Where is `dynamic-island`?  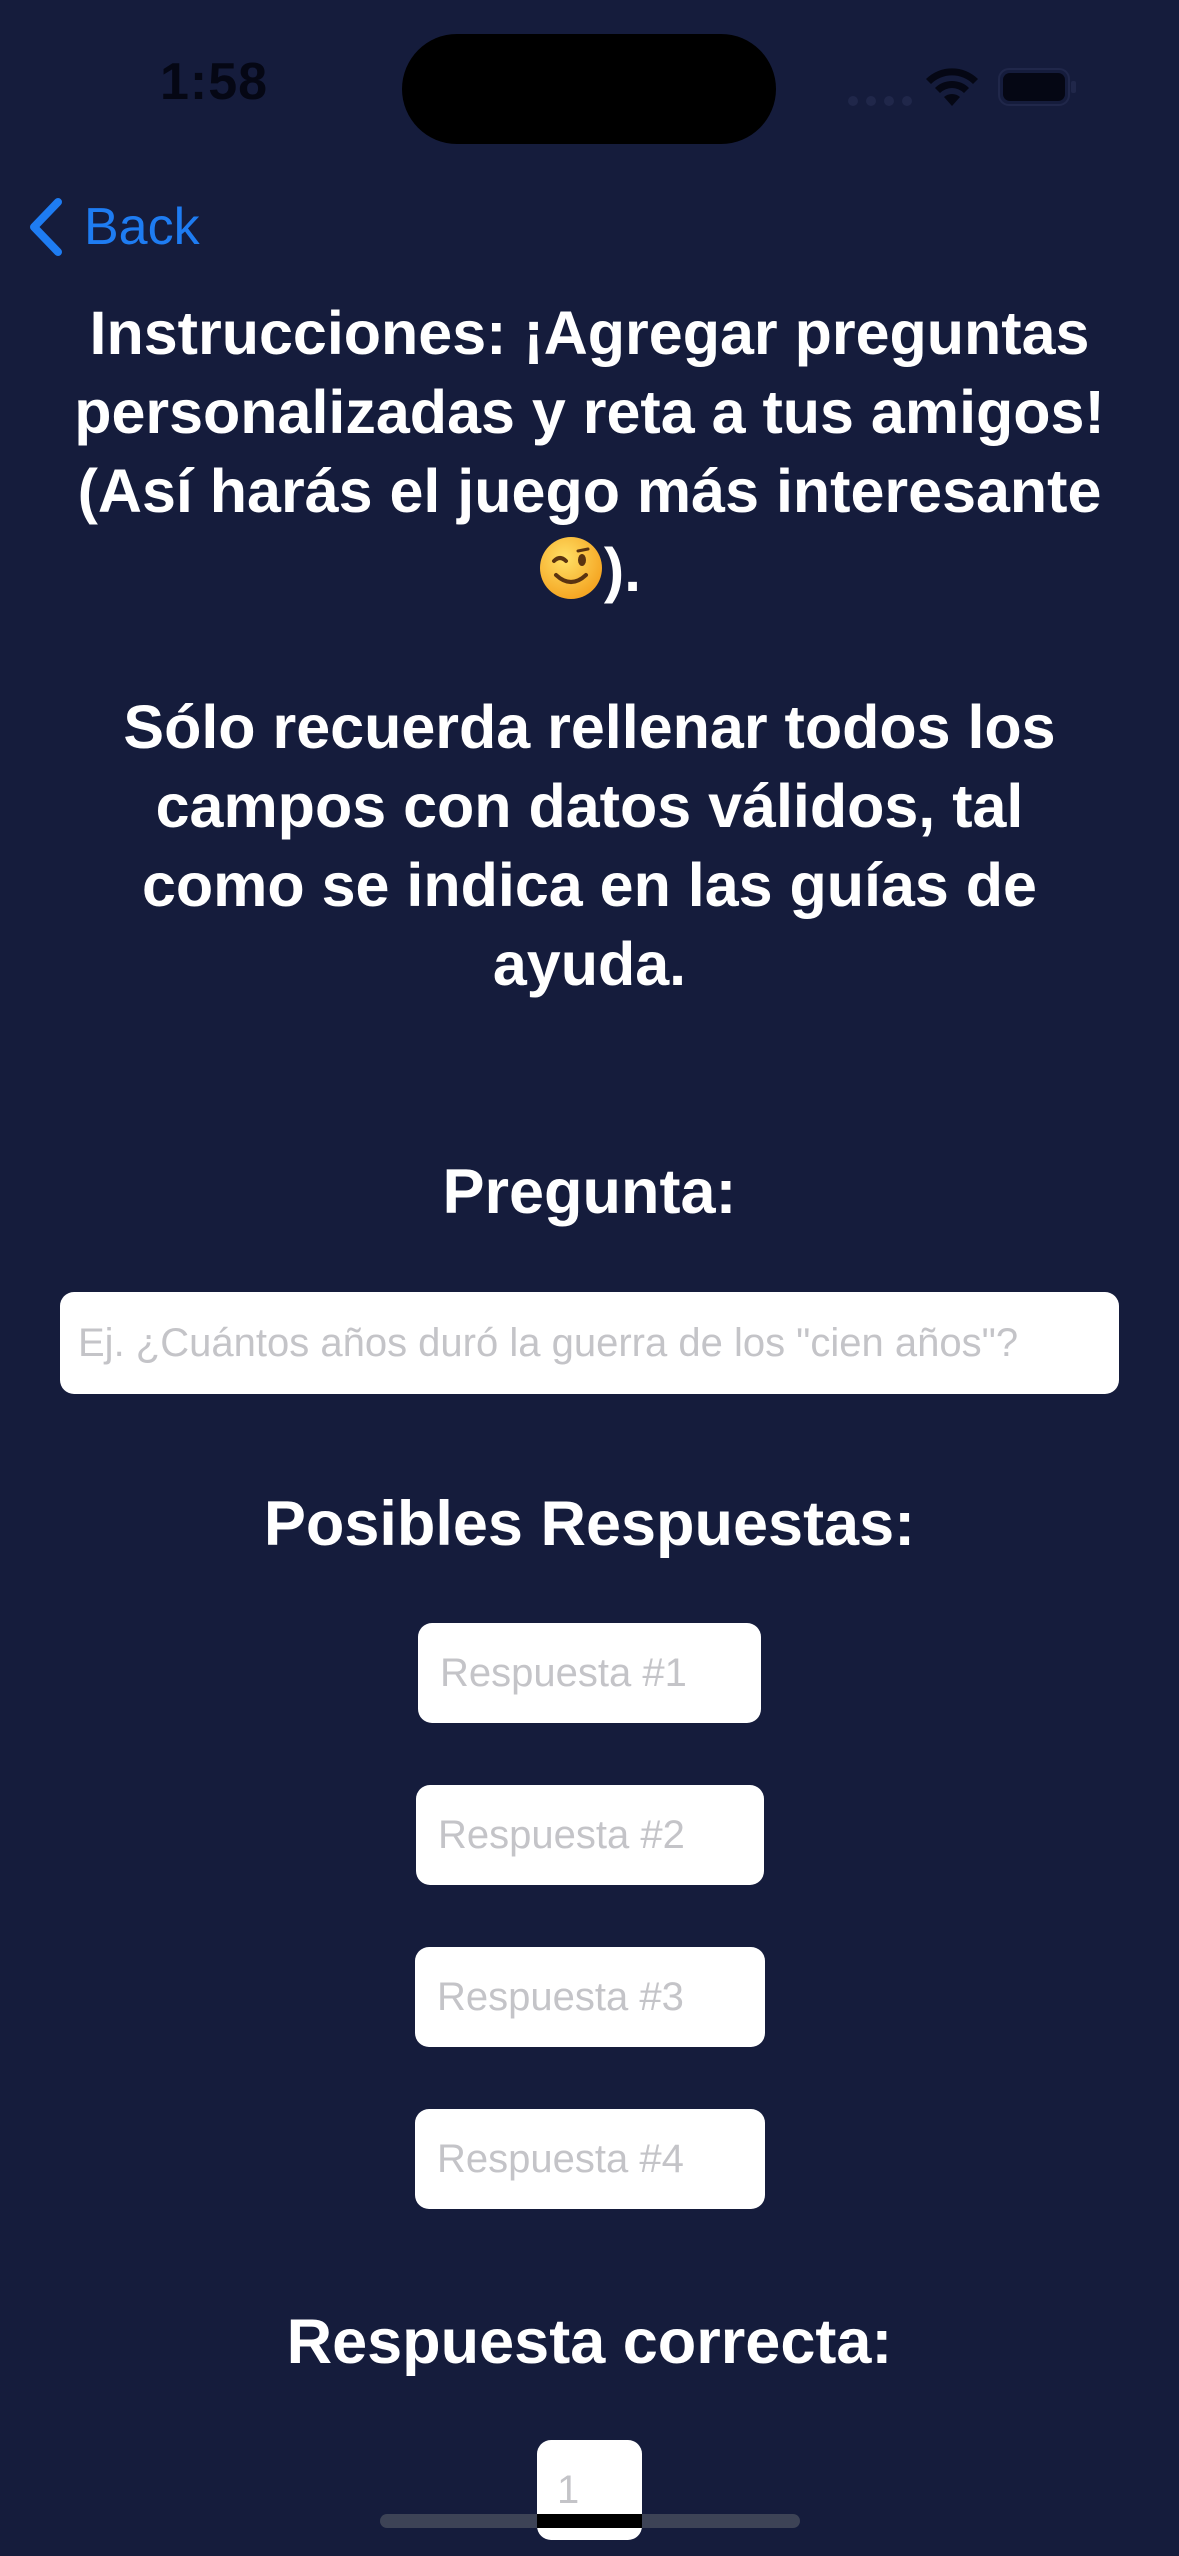 dynamic-island is located at coordinates (589, 89).